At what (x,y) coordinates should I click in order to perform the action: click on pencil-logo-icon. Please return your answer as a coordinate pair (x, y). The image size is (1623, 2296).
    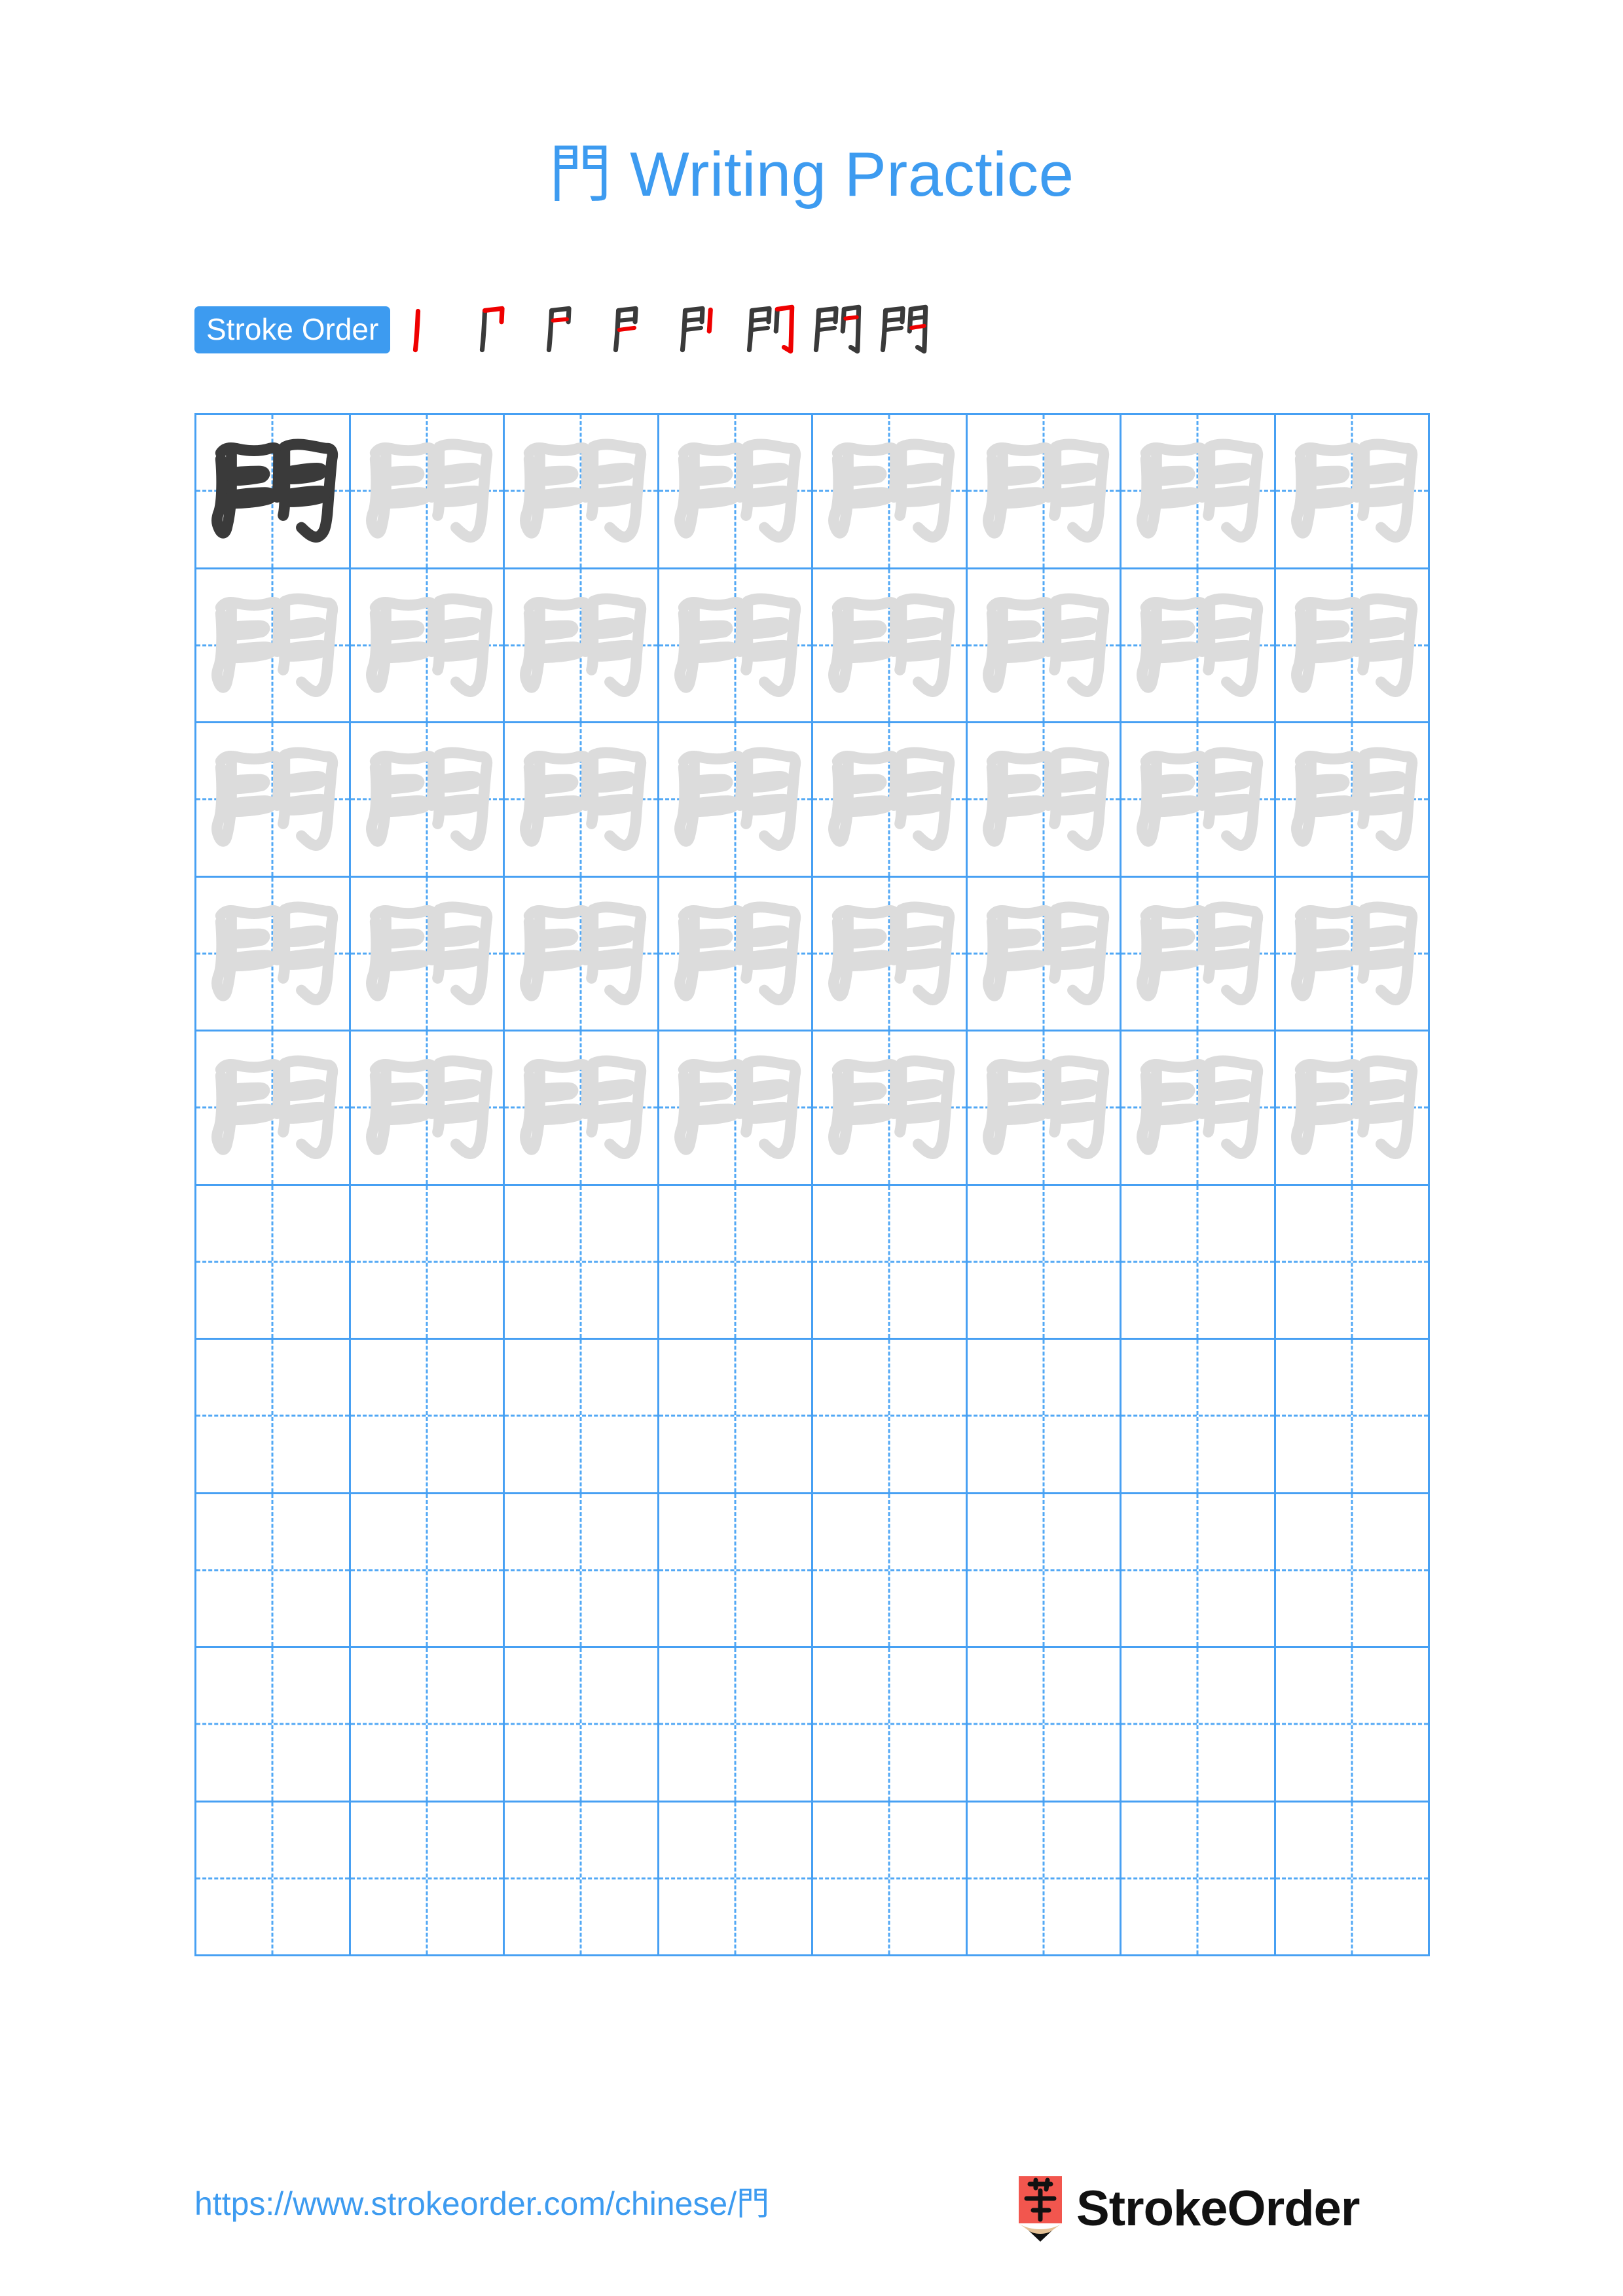
    Looking at the image, I should click on (1040, 2209).